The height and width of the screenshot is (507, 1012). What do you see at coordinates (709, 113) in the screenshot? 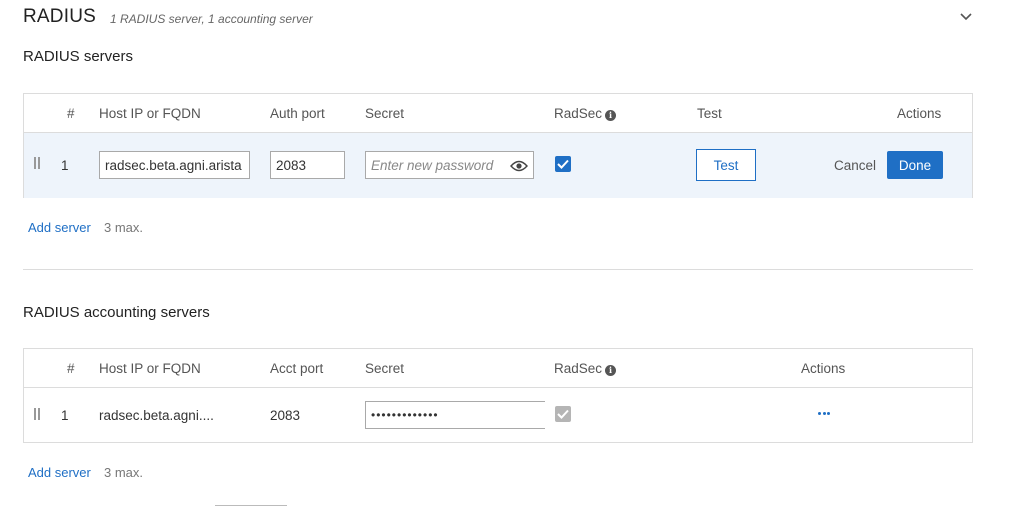
I see `column-header-test: Test` at bounding box center [709, 113].